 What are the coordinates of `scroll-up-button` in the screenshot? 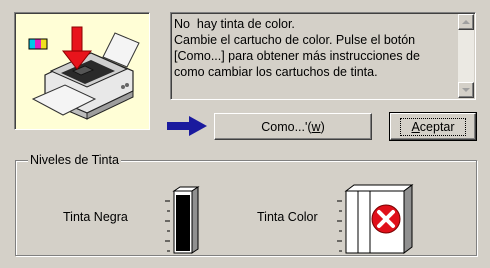 It's located at (466, 22).